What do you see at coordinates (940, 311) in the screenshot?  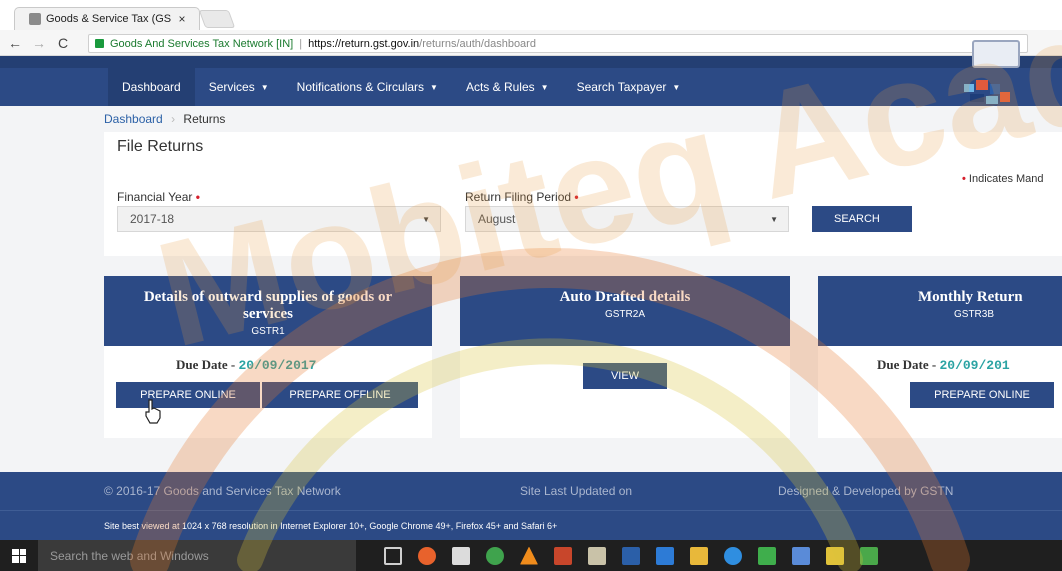 I see `gstr3b-tile-header: Monthly Return GSTR3B` at bounding box center [940, 311].